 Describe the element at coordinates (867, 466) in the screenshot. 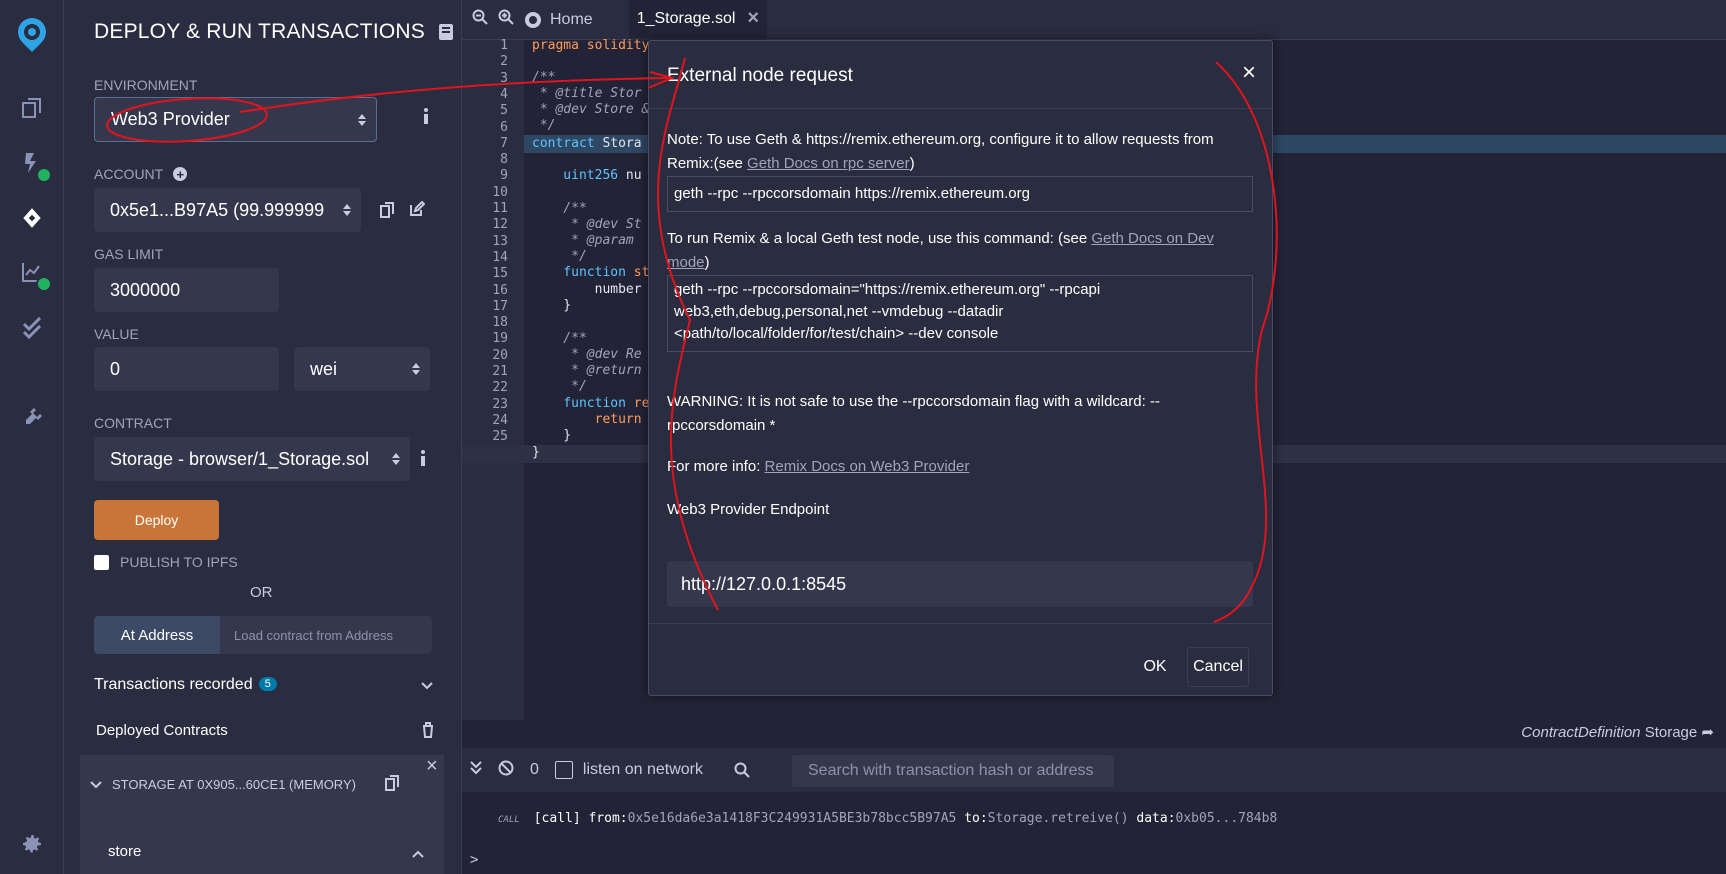

I see `remix-web3-docs-link: Remix Docs on Web3 Provider` at that location.